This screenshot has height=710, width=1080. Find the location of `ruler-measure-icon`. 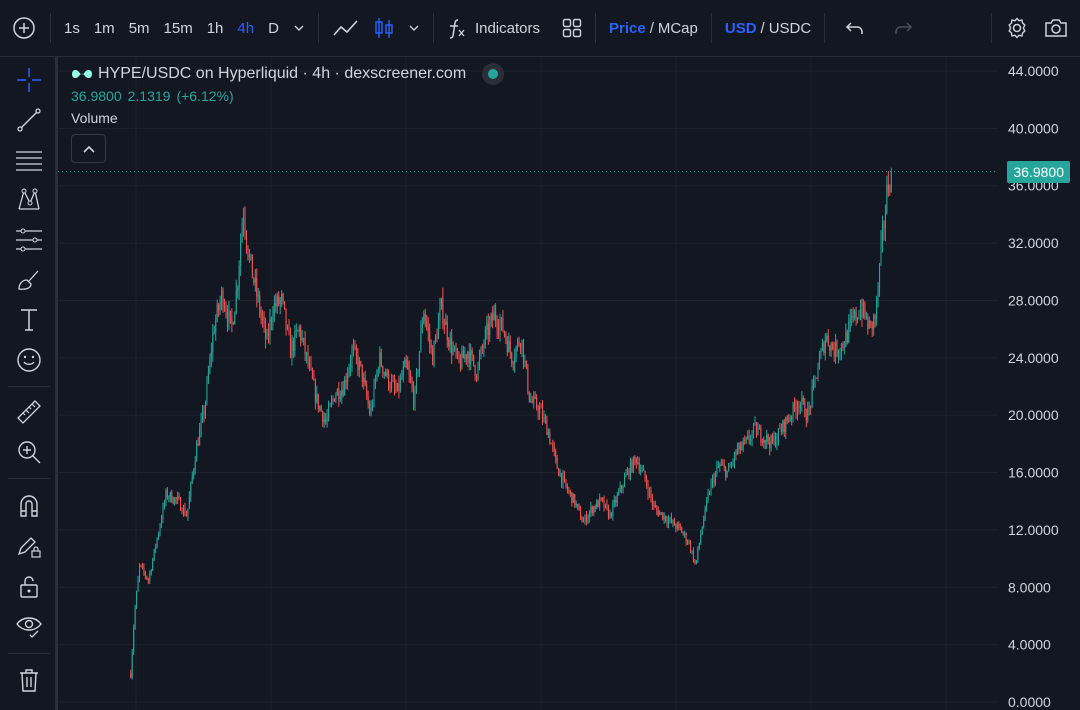

ruler-measure-icon is located at coordinates (29, 412).